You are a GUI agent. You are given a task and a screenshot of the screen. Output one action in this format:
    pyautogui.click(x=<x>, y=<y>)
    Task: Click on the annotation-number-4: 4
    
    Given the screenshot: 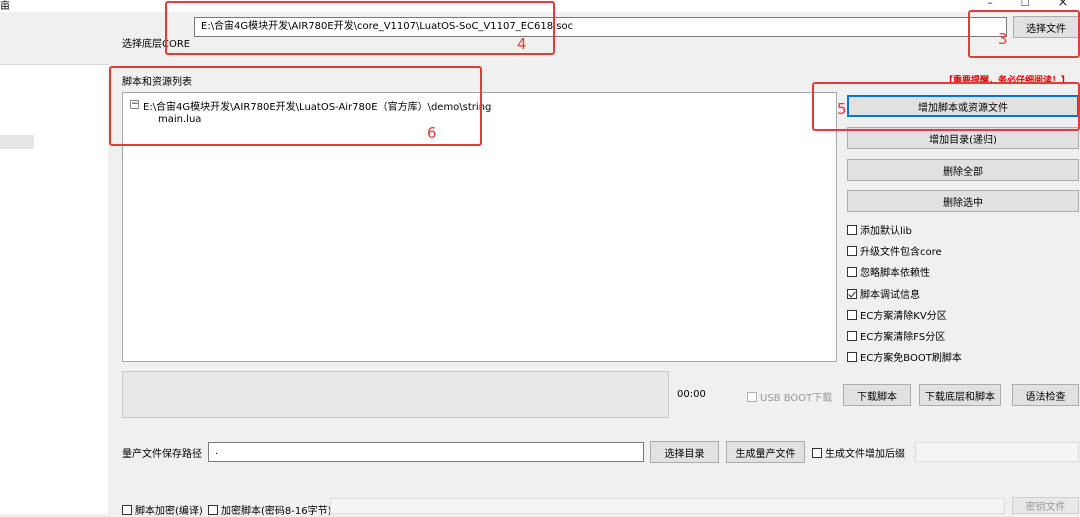 What is the action you would take?
    pyautogui.click(x=522, y=44)
    